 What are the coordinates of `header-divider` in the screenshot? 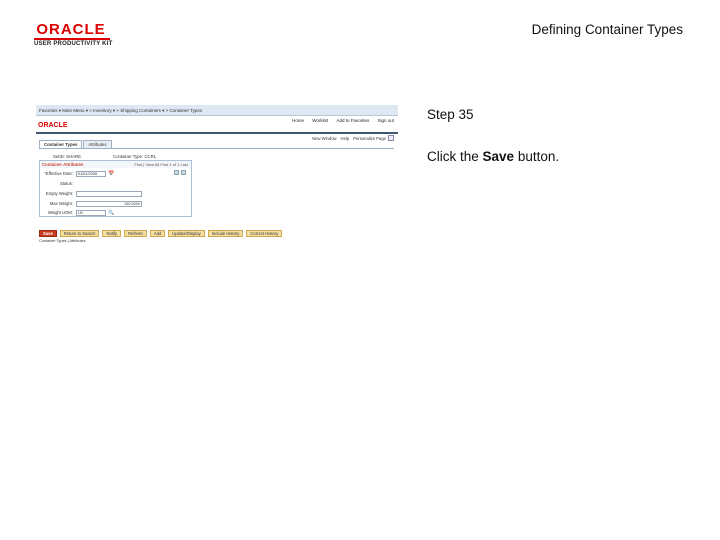 It's located at (217, 133).